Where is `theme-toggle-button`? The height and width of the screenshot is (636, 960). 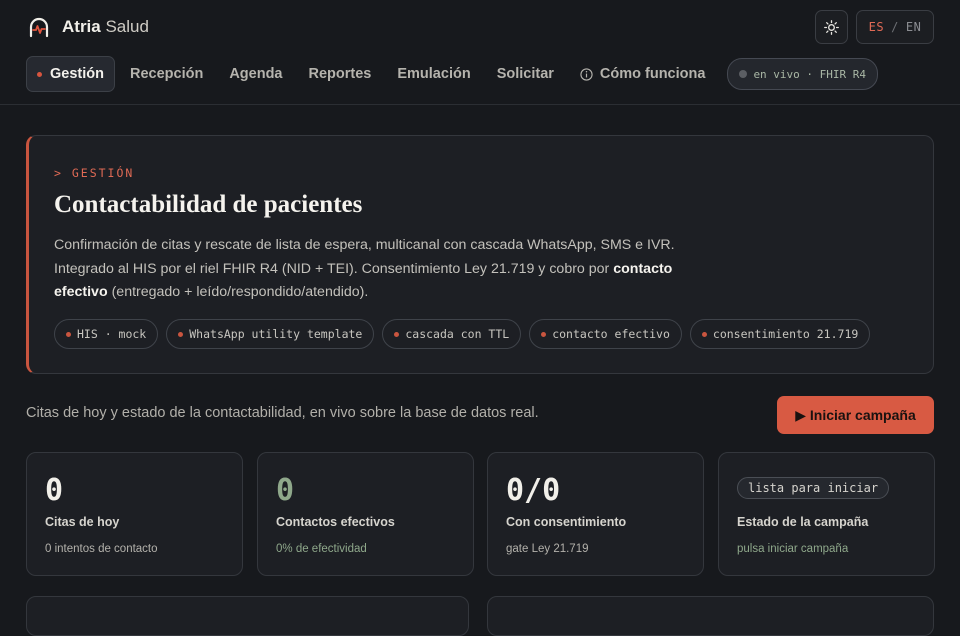
theme-toggle-button is located at coordinates (831, 27).